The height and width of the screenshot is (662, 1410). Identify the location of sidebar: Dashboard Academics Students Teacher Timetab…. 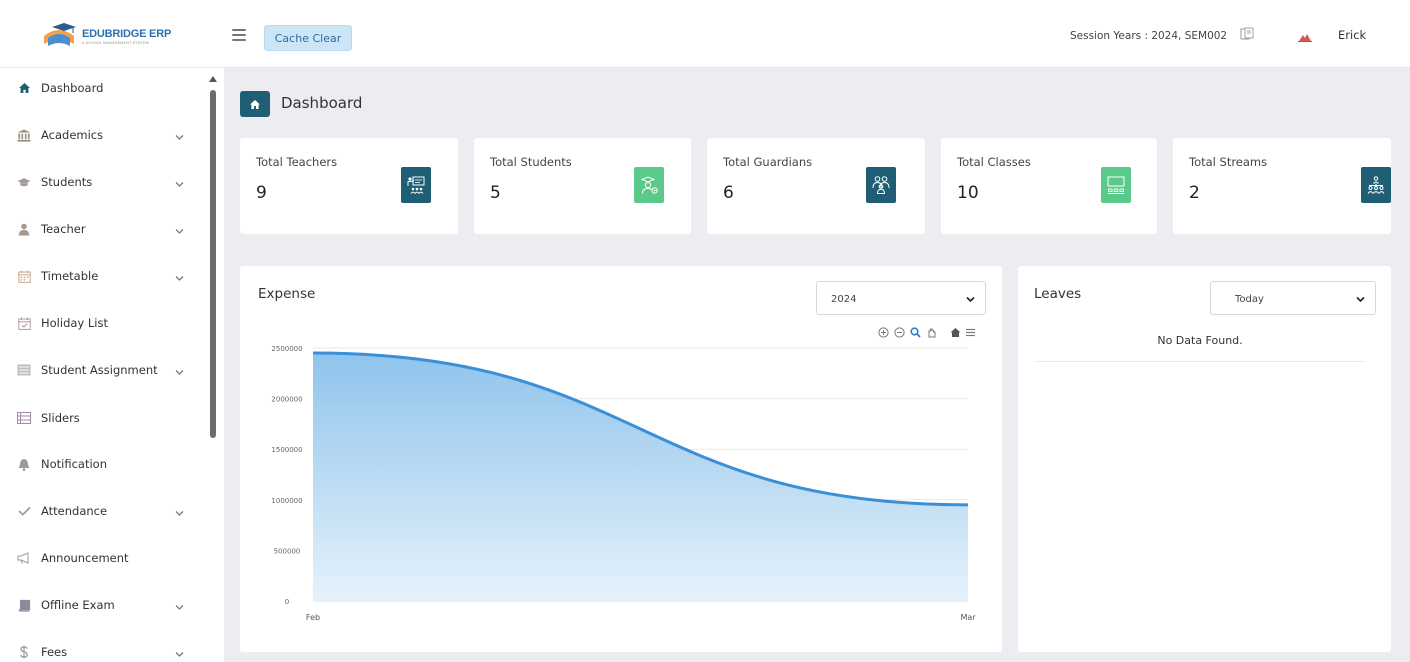
(112, 365).